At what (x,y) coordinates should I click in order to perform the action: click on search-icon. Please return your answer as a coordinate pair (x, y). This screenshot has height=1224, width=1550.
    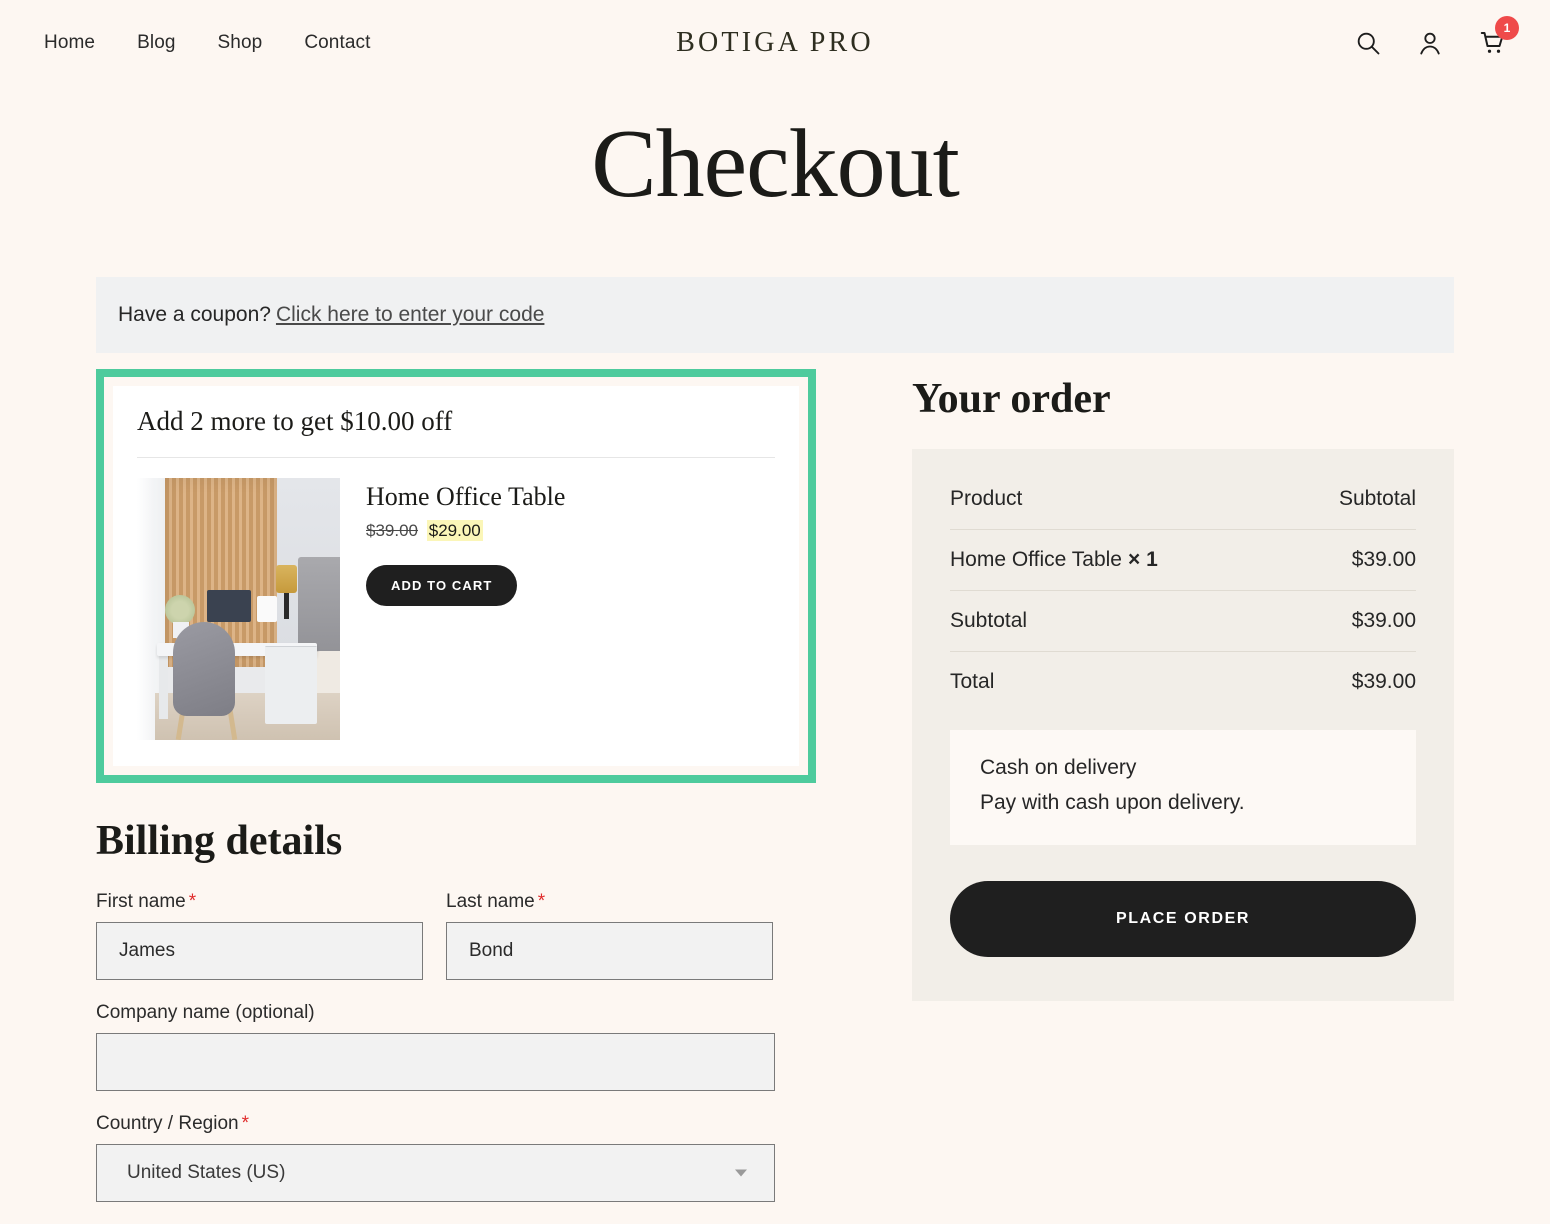
    Looking at the image, I should click on (1368, 43).